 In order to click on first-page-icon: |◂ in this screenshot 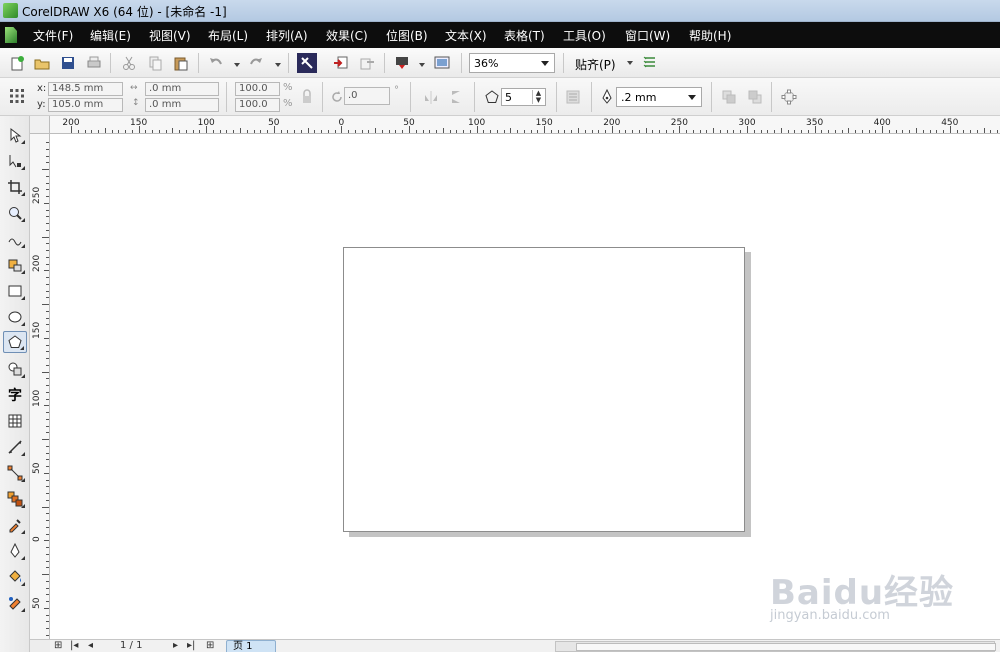, I will do `click(74, 645)`.